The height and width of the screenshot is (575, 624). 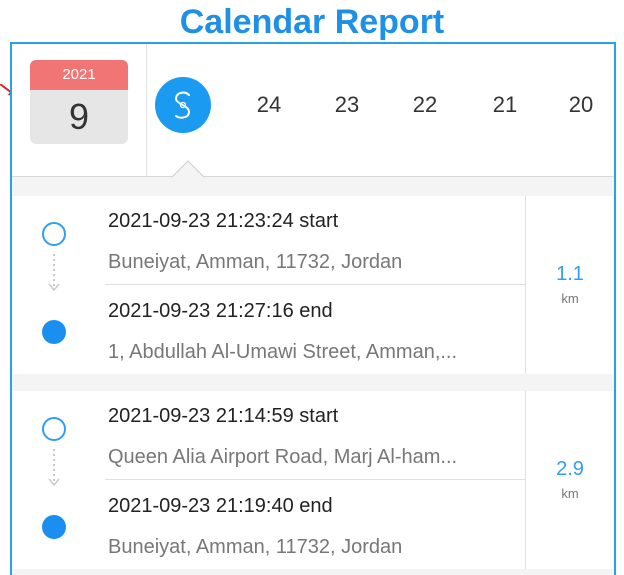 I want to click on page-title: Calendar Report, so click(x=312, y=22).